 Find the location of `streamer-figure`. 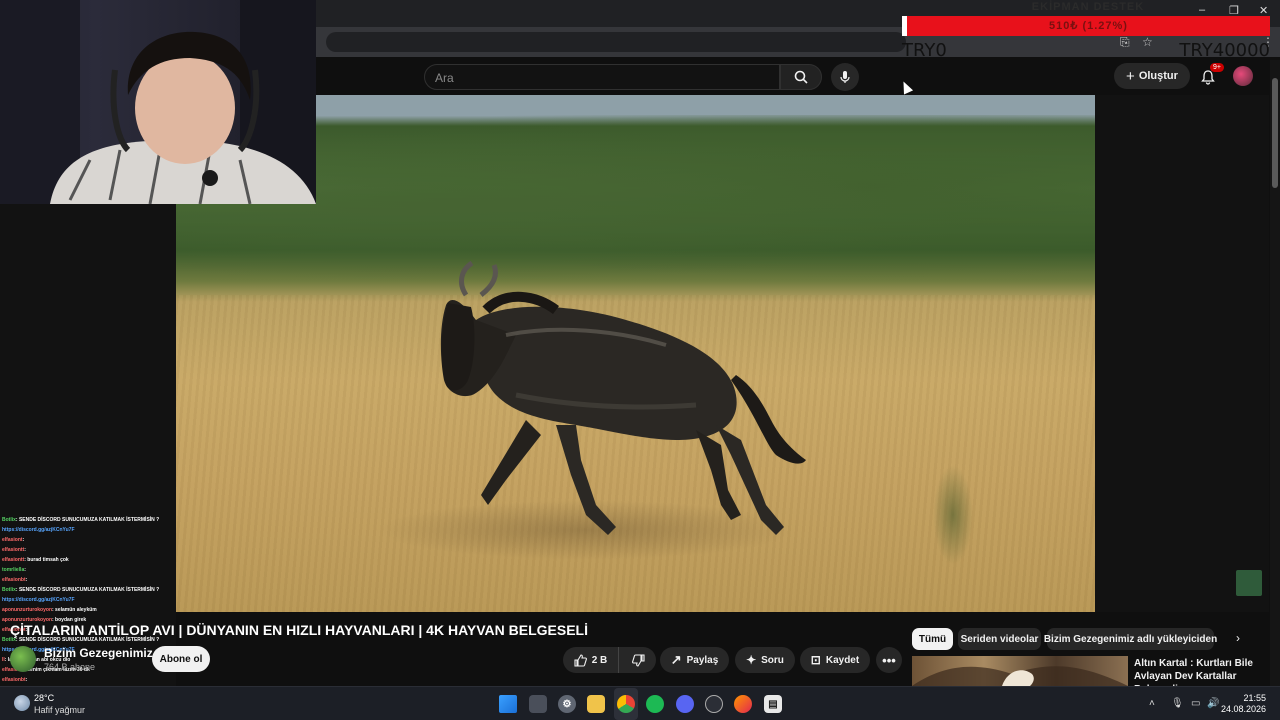

streamer-figure is located at coordinates (158, 102).